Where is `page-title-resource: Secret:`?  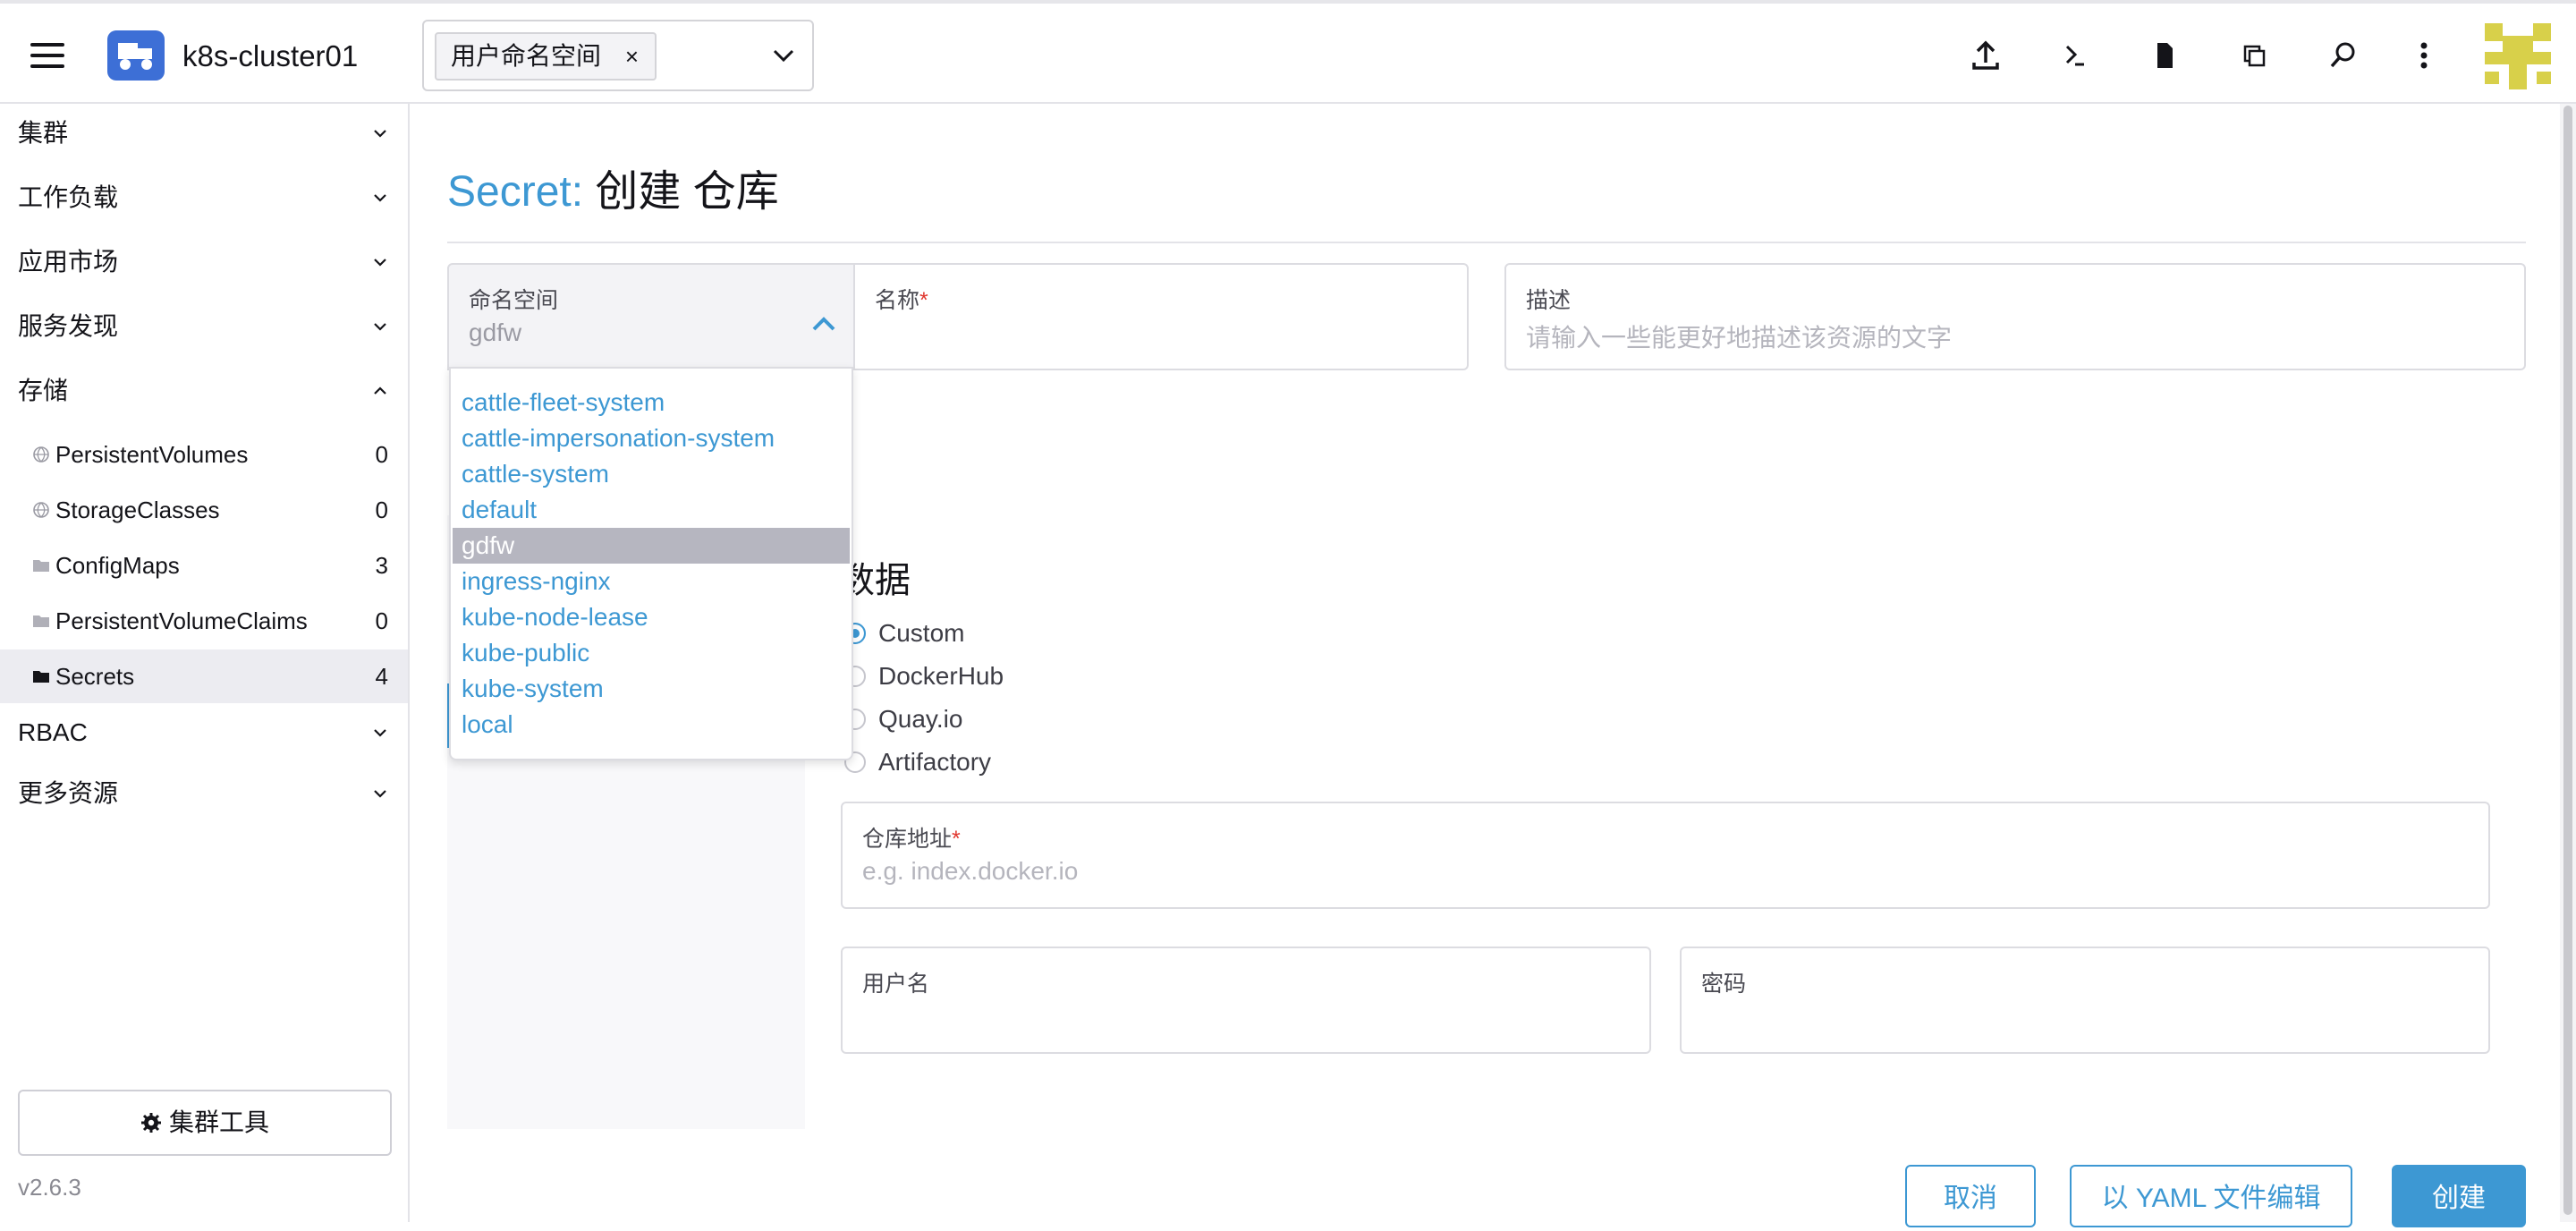 page-title-resource: Secret: is located at coordinates (515, 192).